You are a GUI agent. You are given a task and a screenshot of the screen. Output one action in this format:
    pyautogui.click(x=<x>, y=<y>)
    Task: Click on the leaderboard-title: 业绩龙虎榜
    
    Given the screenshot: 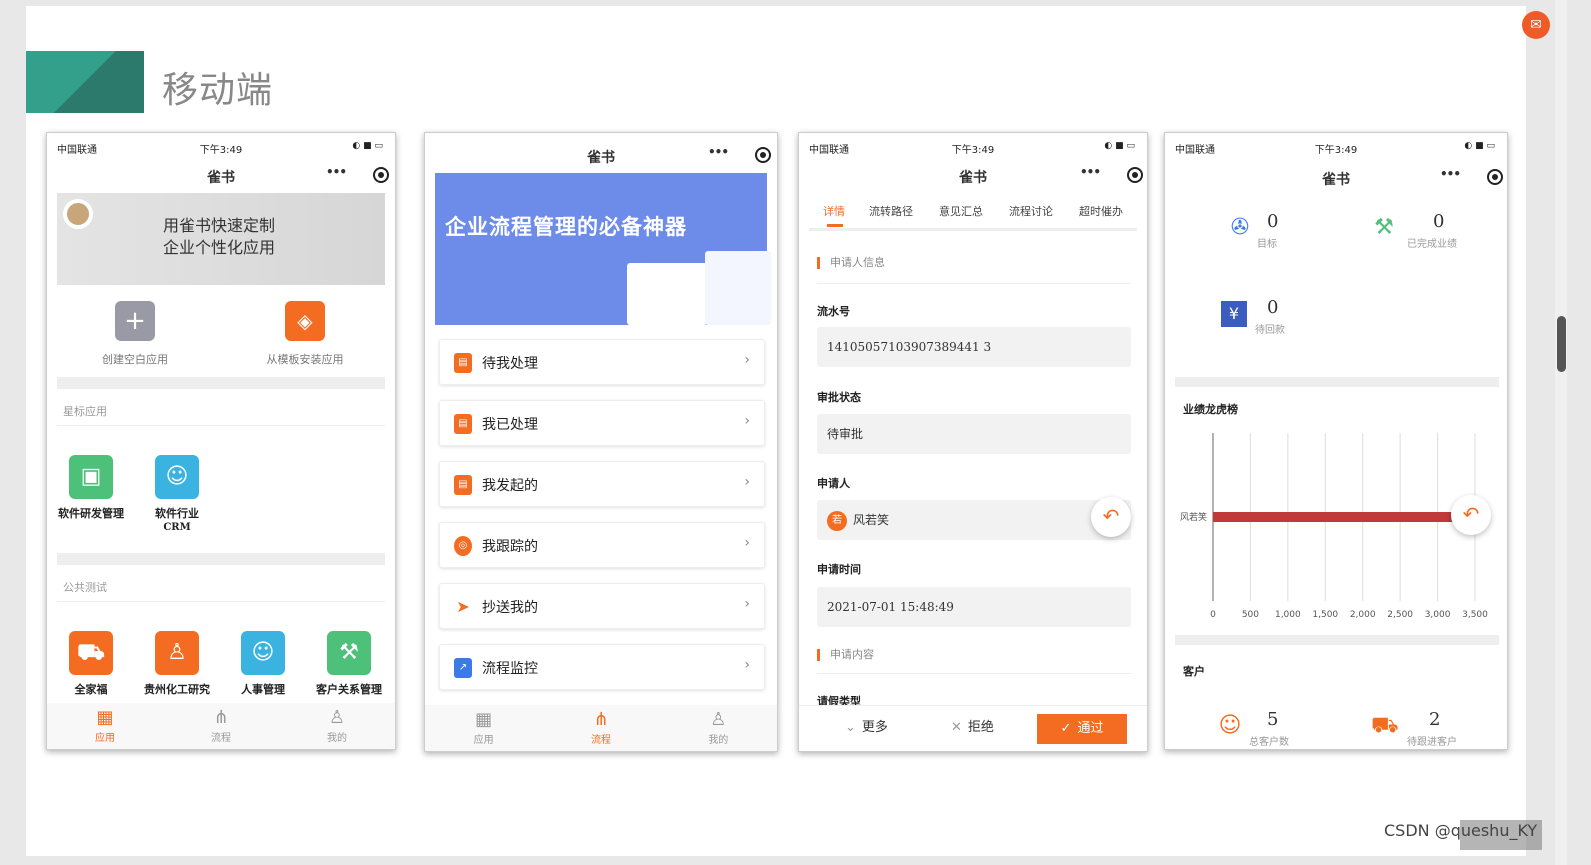 What is the action you would take?
    pyautogui.click(x=1210, y=409)
    